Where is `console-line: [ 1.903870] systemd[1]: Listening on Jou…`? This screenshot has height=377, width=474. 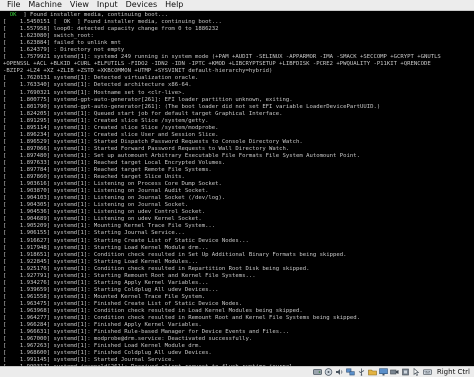
console-line: [ 1.903870] systemd[1]: Listening on Jou… is located at coordinates (106, 191).